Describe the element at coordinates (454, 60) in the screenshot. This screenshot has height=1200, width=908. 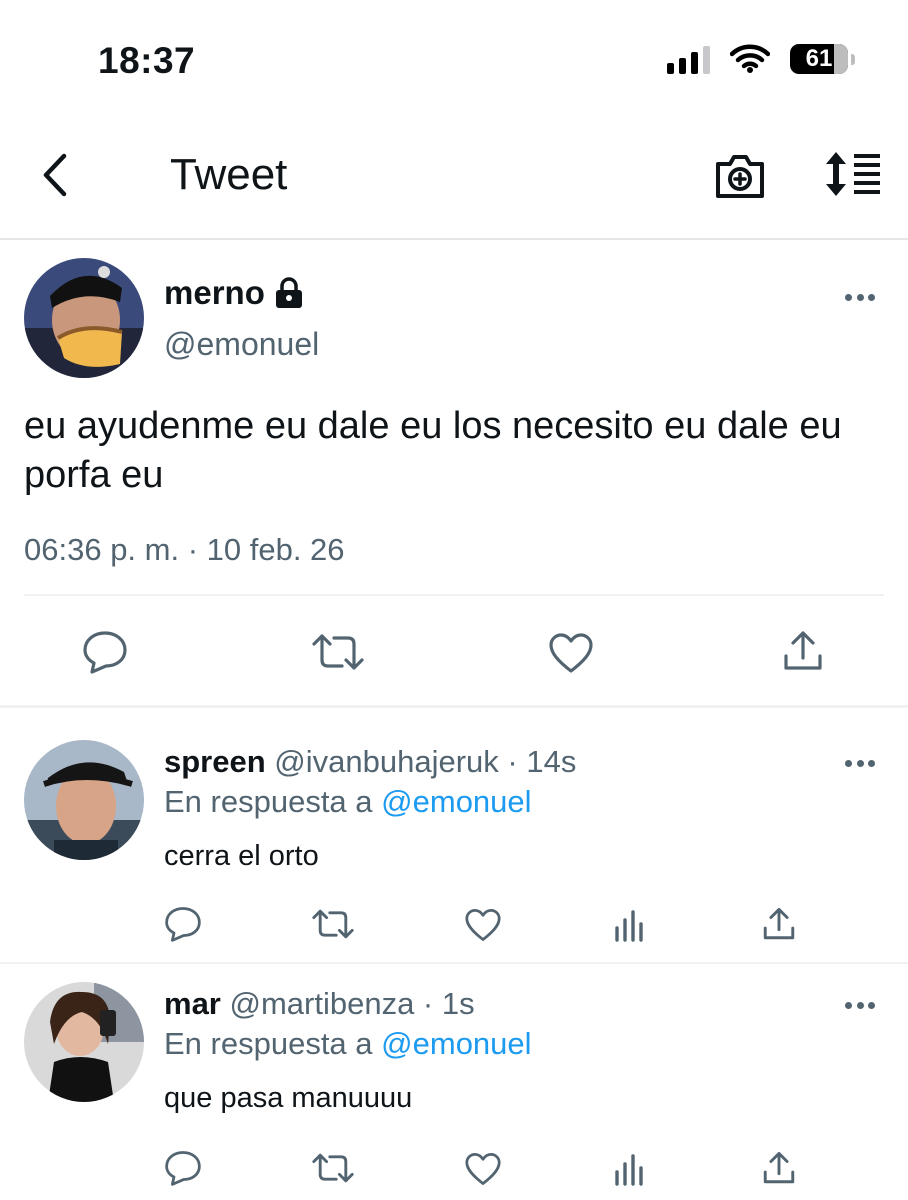
I see `status-bar: 18:37 61` at that location.